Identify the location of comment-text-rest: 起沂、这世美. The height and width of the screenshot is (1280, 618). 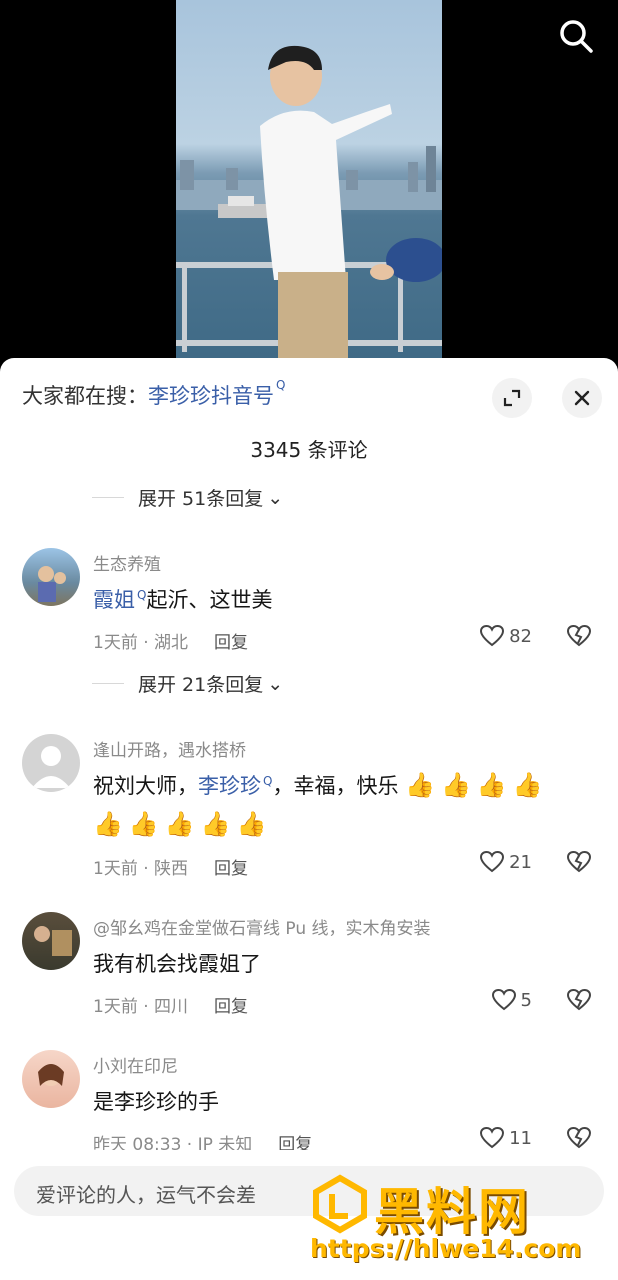
(209, 600).